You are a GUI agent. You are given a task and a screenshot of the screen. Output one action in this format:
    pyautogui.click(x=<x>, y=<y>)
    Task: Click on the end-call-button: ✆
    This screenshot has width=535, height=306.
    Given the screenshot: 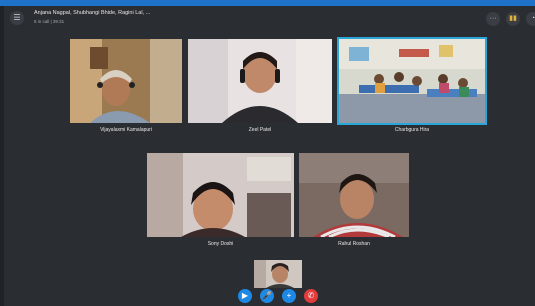 What is the action you would take?
    pyautogui.click(x=311, y=296)
    